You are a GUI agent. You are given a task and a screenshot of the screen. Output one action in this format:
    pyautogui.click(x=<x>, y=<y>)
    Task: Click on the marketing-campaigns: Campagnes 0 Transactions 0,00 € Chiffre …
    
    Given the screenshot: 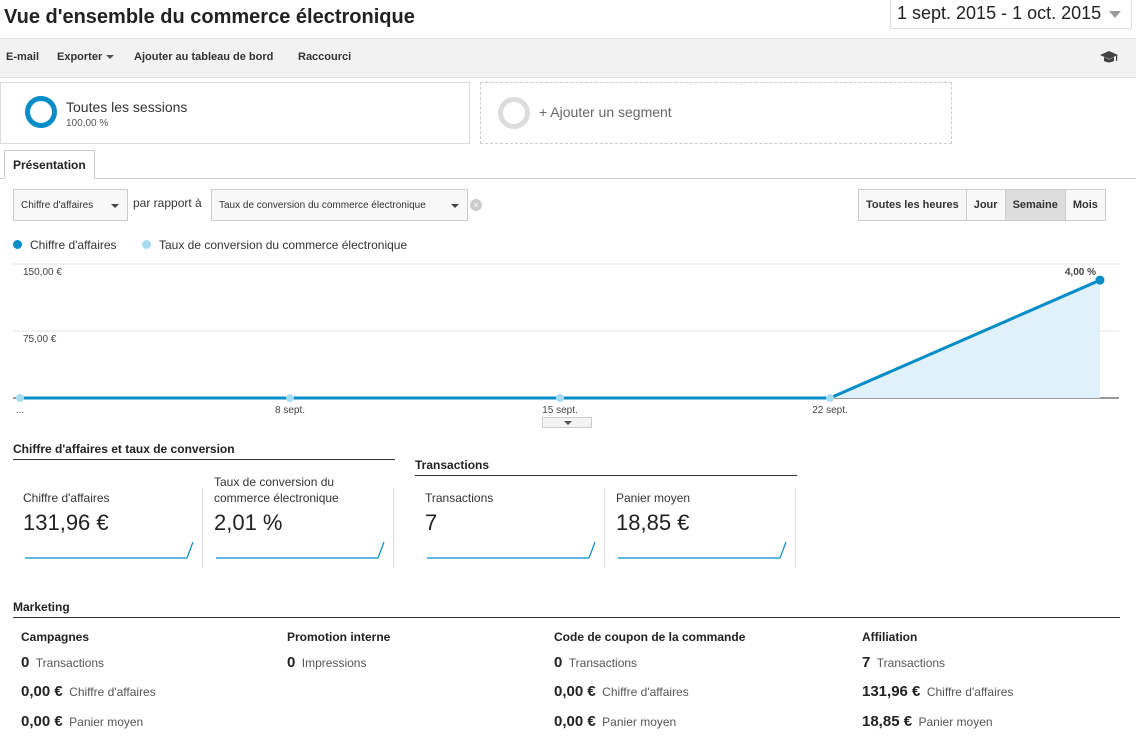 What is the action you would take?
    pyautogui.click(x=88, y=680)
    